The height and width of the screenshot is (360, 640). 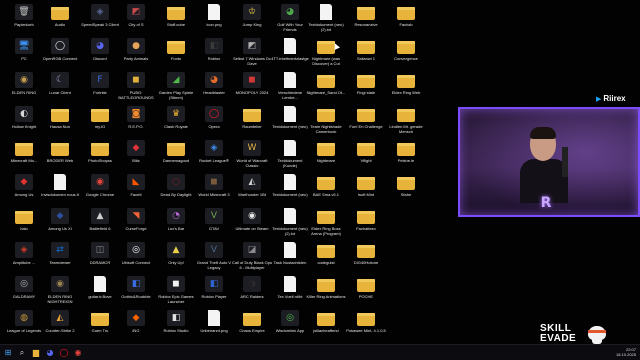 What do you see at coordinates (60, 117) in the screenshot?
I see `desktop-icon: Hausa Nun` at bounding box center [60, 117].